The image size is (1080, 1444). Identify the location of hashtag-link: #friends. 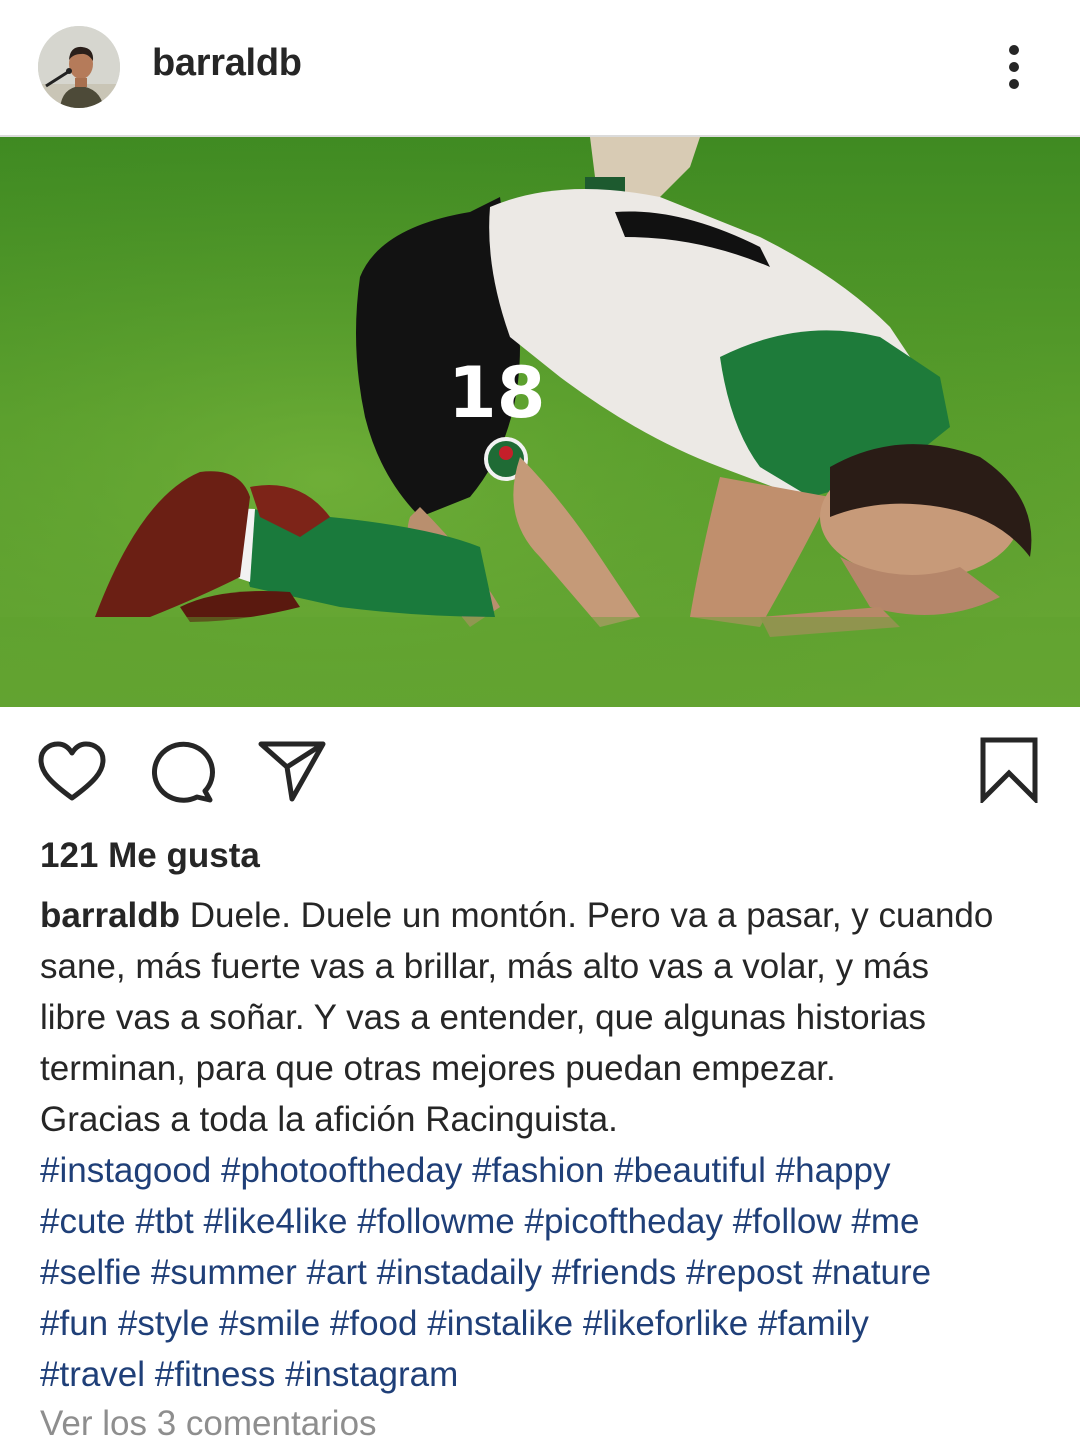
(614, 1272).